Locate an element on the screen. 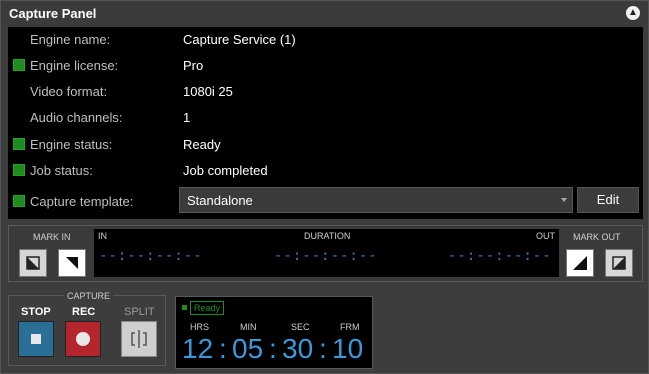 The width and height of the screenshot is (649, 374). timer-frames: 10 is located at coordinates (348, 348).